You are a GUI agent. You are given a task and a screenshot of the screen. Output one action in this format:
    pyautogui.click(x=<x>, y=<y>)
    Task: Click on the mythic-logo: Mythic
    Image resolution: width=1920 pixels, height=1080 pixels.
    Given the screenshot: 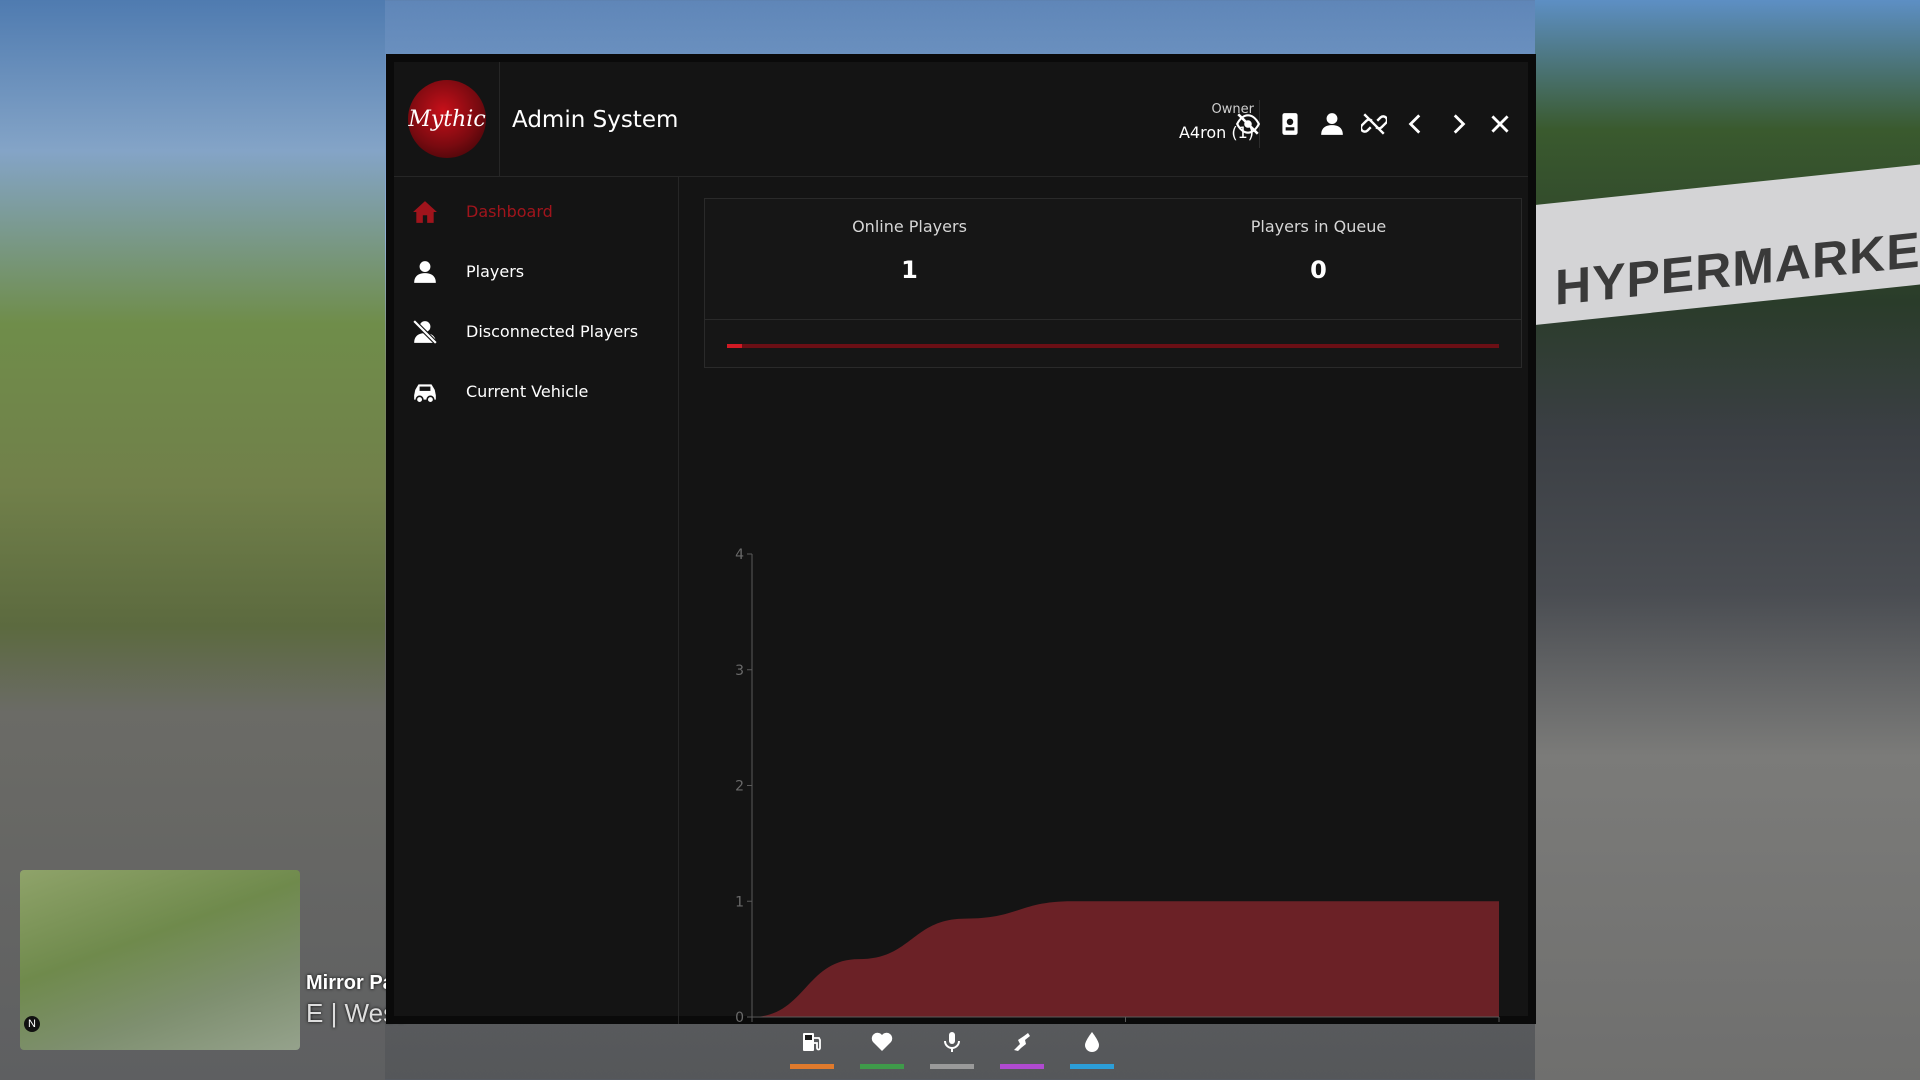 What is the action you would take?
    pyautogui.click(x=447, y=119)
    